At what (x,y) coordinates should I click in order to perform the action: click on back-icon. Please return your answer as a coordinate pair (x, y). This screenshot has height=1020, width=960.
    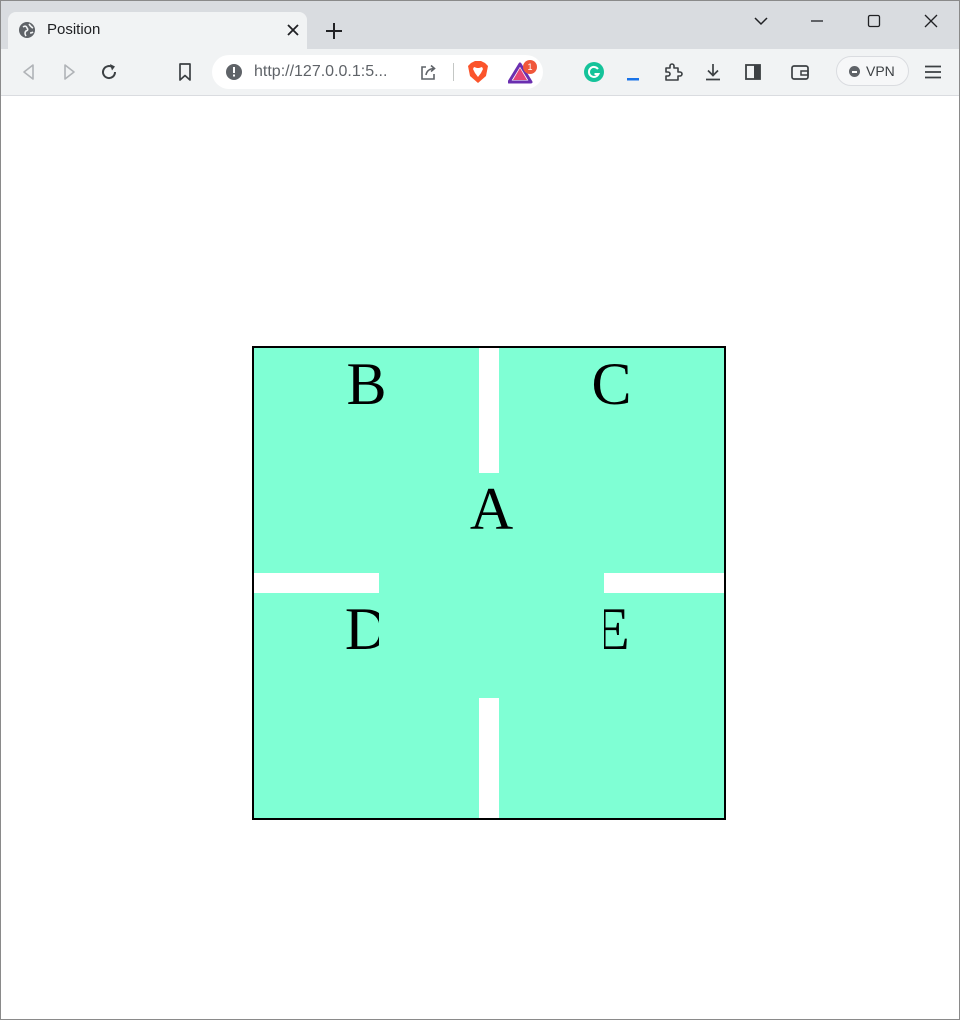
    Looking at the image, I should click on (29, 72).